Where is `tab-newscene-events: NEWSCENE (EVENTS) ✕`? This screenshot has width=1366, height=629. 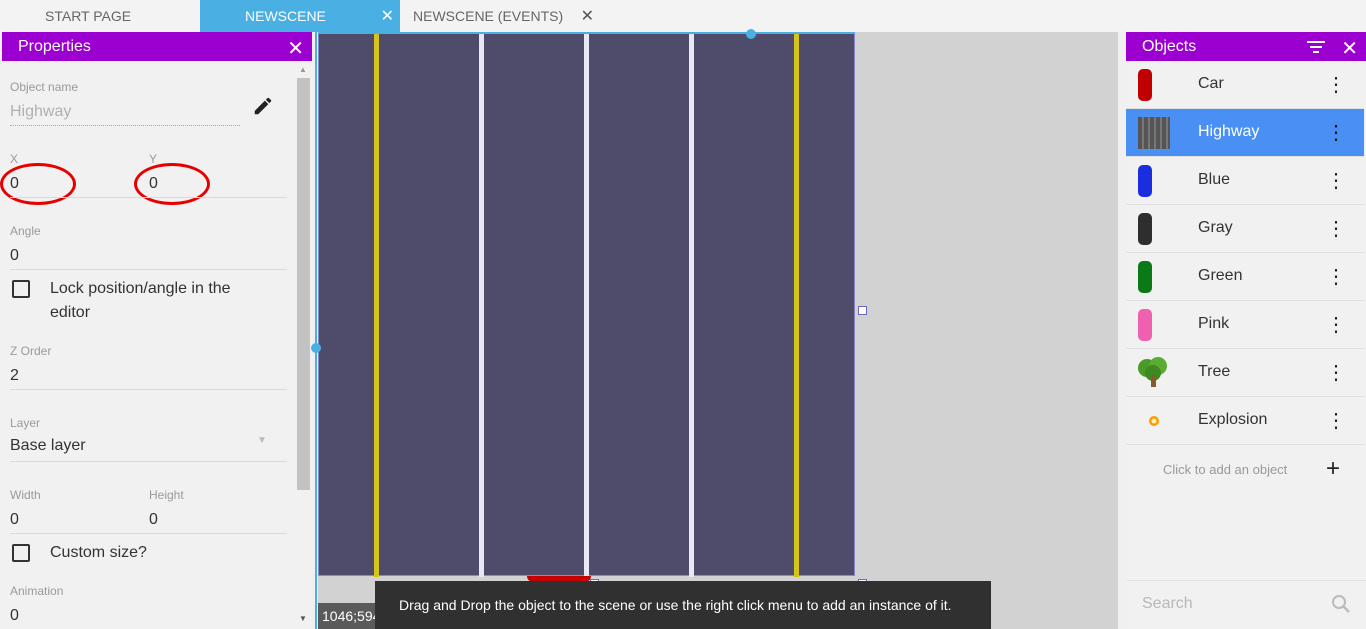 tab-newscene-events: NEWSCENE (EVENTS) ✕ is located at coordinates (500, 16).